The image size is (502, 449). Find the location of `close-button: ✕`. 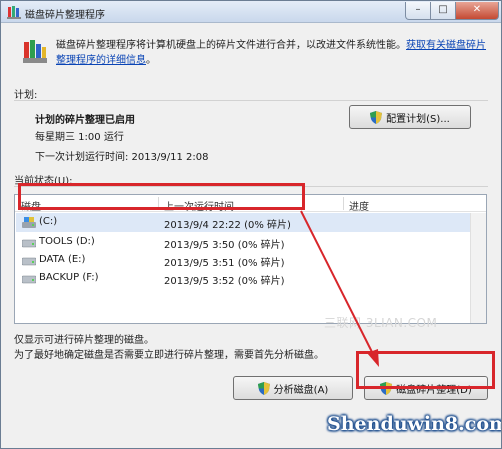

close-button: ✕ is located at coordinates (477, 11).